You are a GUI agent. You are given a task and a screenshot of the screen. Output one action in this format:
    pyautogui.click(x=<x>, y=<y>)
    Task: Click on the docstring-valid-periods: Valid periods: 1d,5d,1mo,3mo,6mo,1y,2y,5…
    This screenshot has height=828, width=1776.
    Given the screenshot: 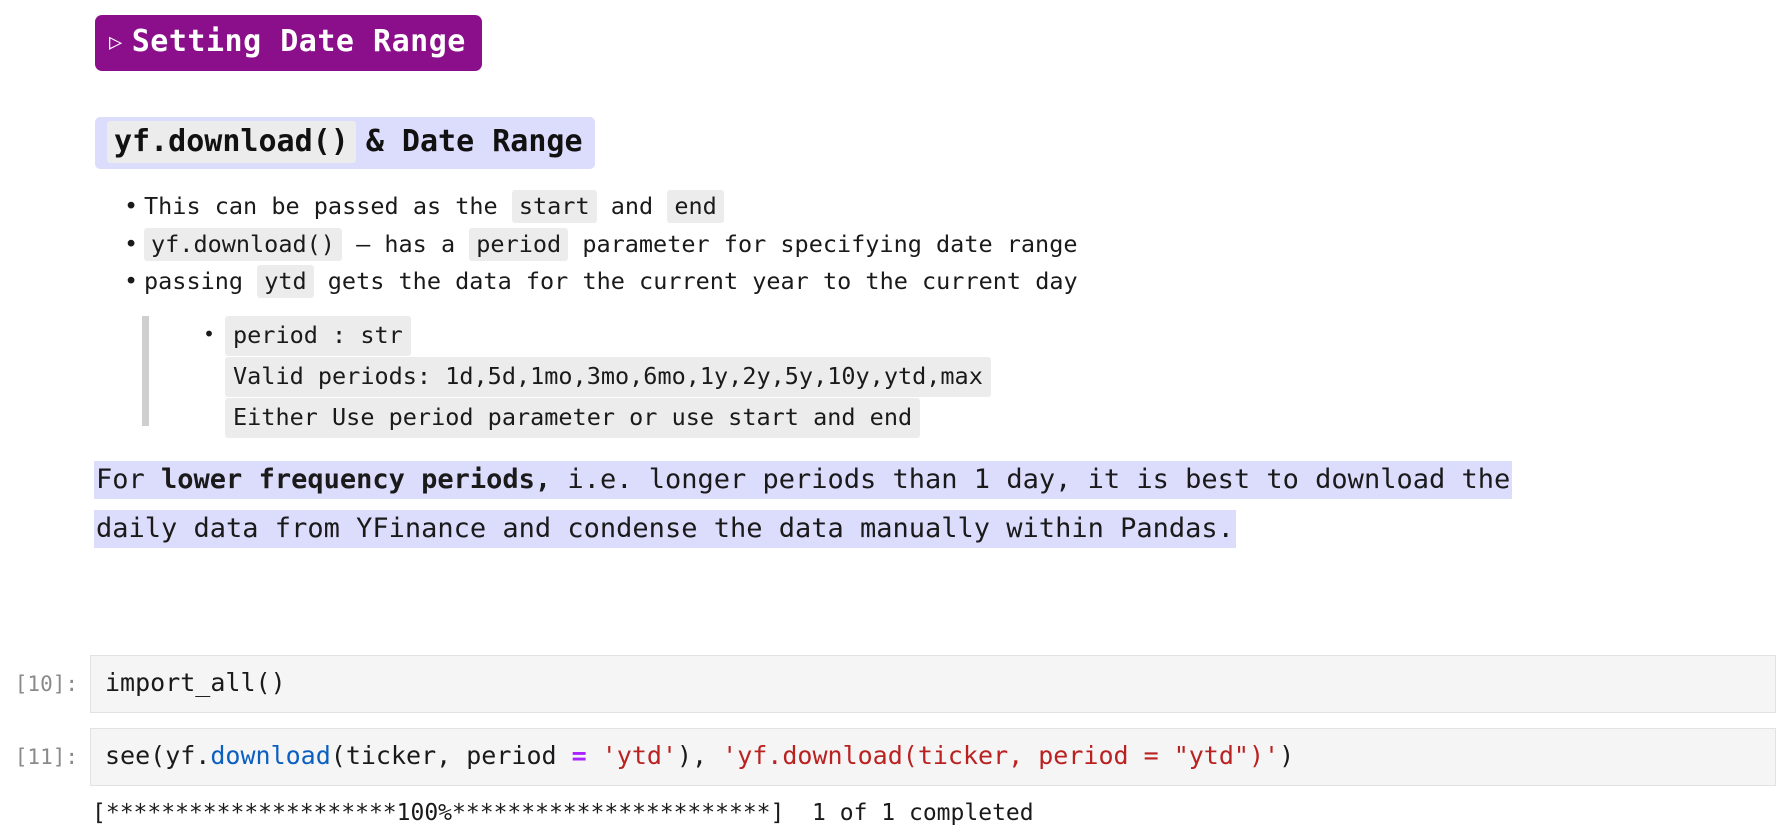 What is the action you would take?
    pyautogui.click(x=608, y=377)
    